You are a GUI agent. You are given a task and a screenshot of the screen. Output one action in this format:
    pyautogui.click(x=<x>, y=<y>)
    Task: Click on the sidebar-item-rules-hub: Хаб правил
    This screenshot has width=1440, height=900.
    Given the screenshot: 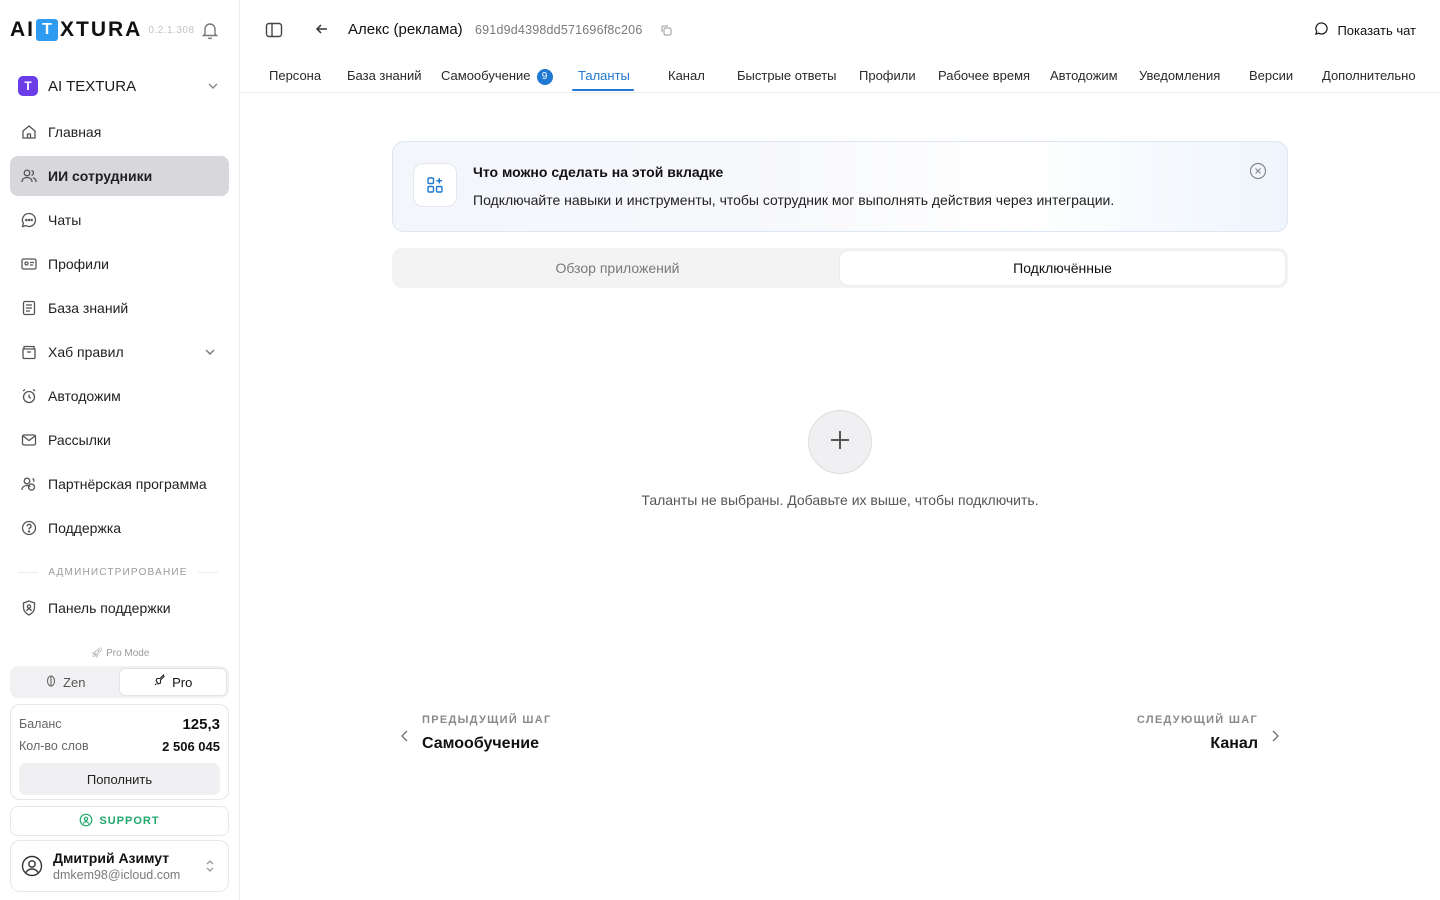 What is the action you would take?
    pyautogui.click(x=119, y=352)
    